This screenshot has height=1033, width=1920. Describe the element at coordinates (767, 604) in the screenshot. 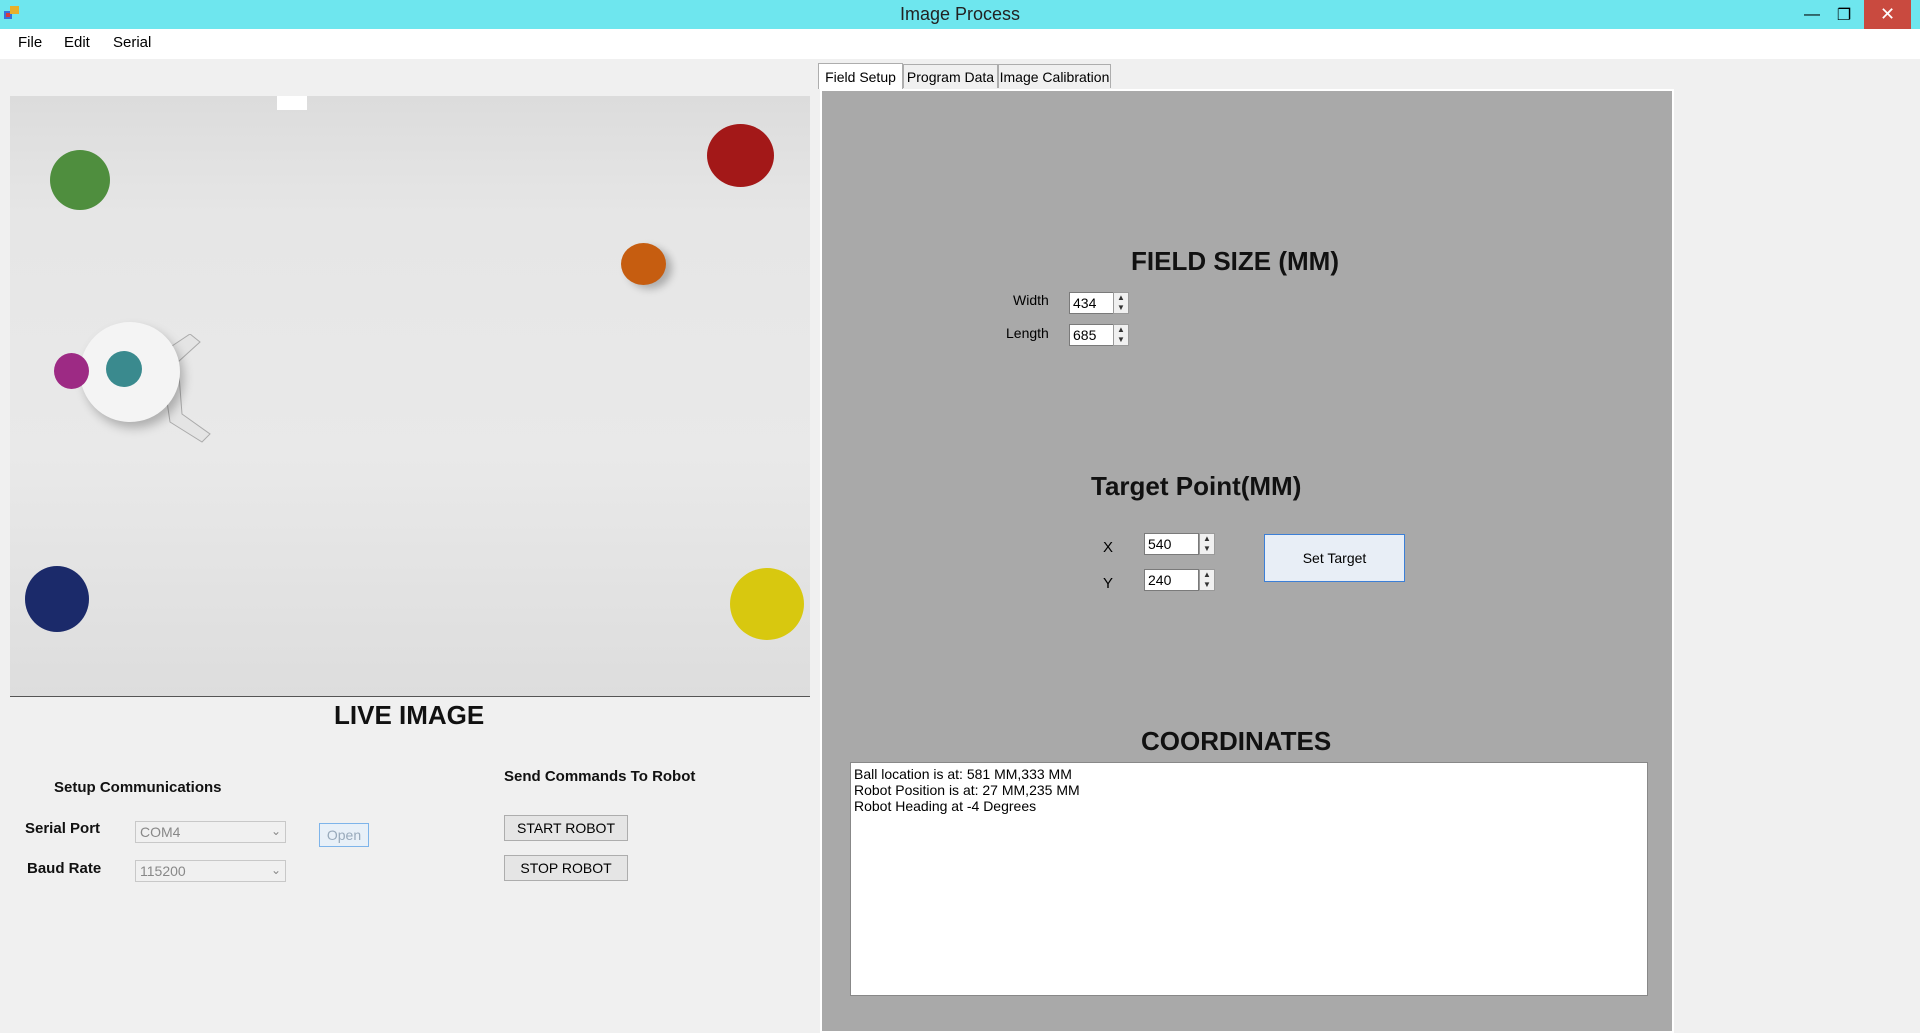

I see `yellow-marker` at that location.